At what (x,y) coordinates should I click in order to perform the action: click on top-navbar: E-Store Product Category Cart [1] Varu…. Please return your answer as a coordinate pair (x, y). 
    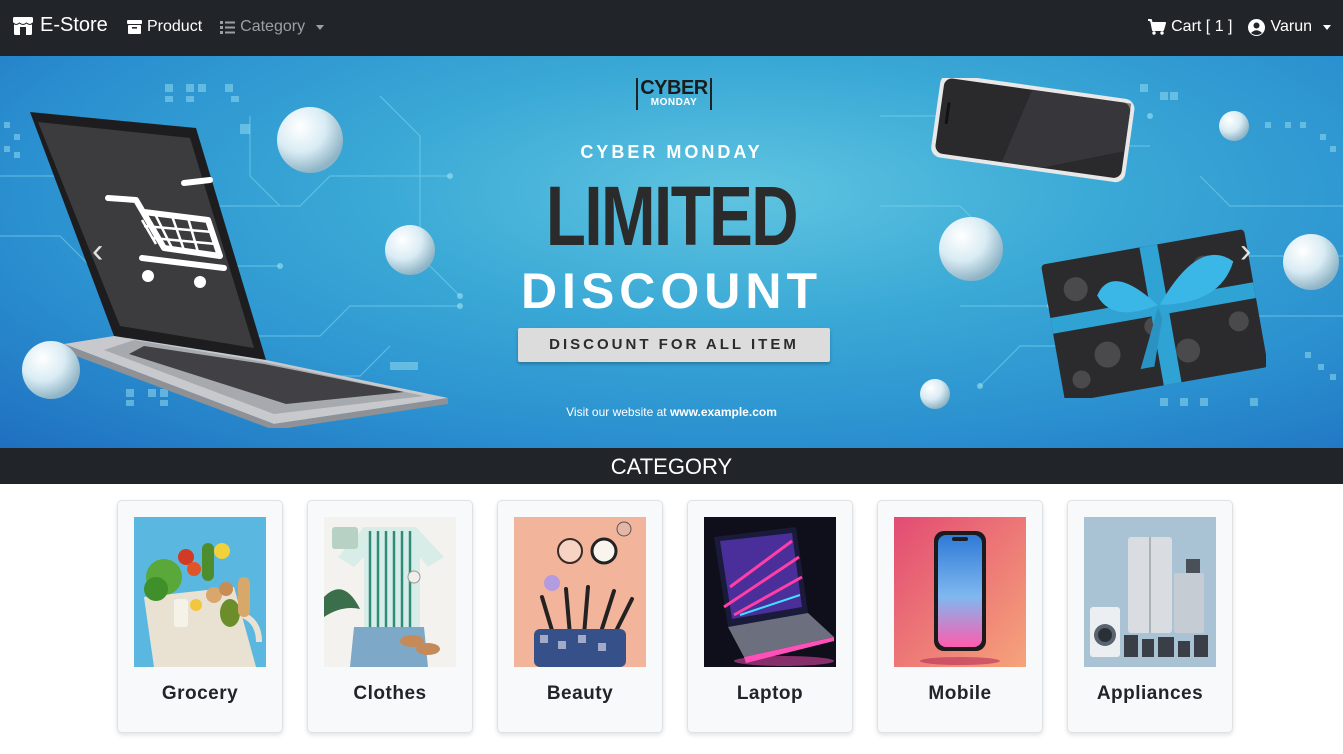
    Looking at the image, I should click on (671, 28).